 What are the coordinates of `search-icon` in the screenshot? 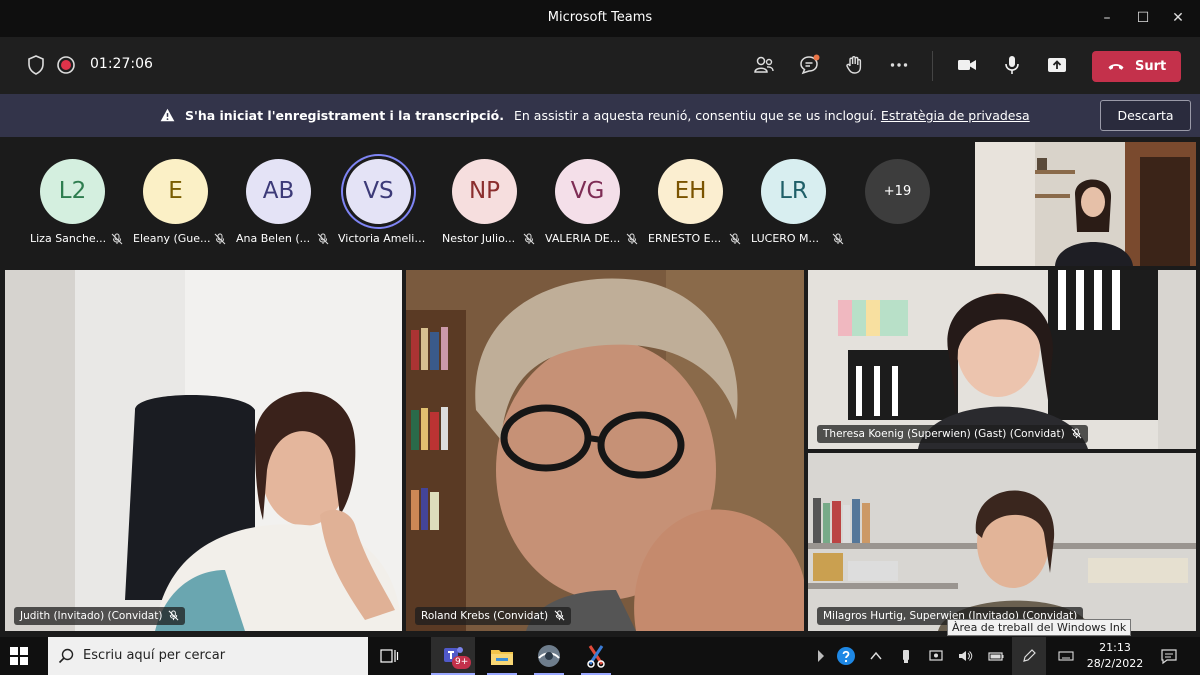 It's located at (66, 656).